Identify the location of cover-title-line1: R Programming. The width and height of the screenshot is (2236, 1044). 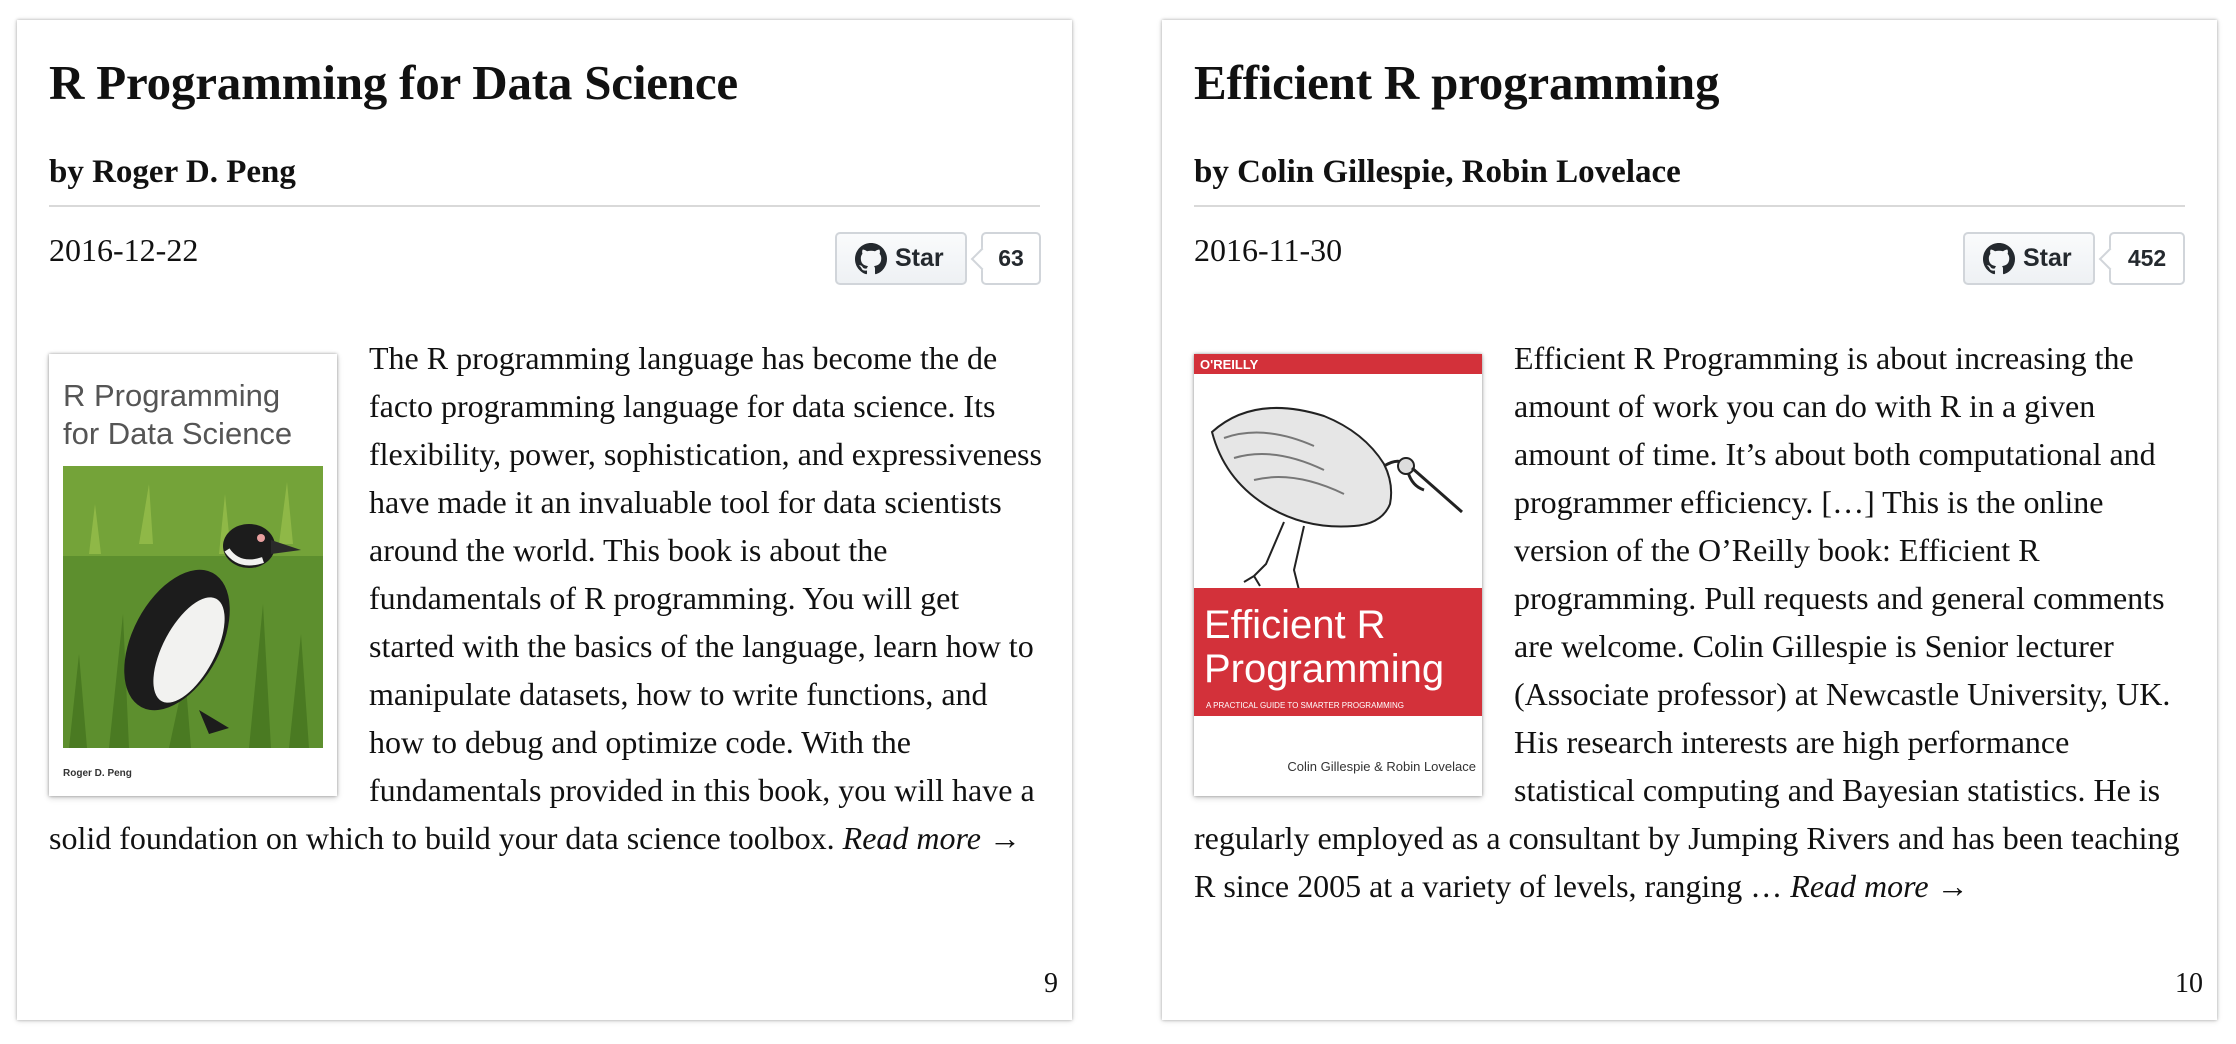
(171, 395).